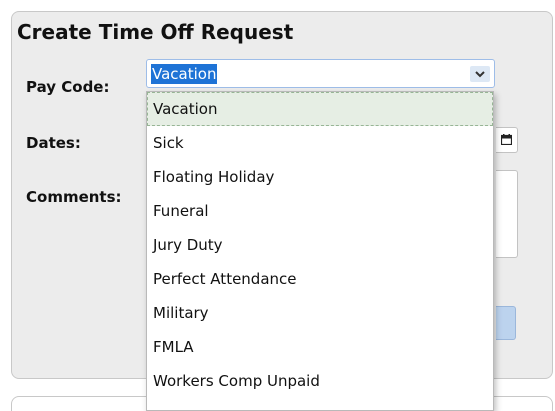 The image size is (555, 411). I want to click on option-fmla: FMLA, so click(320, 347).